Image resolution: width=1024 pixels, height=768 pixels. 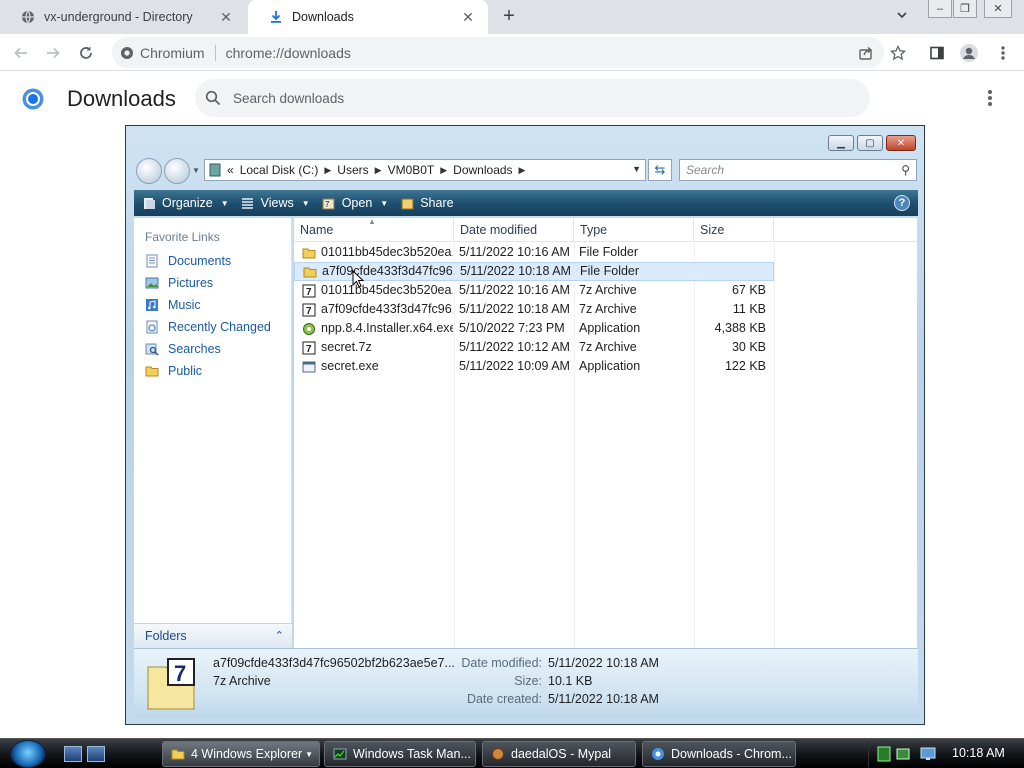 I want to click on explorer-maximize-icon: ▢, so click(x=870, y=143).